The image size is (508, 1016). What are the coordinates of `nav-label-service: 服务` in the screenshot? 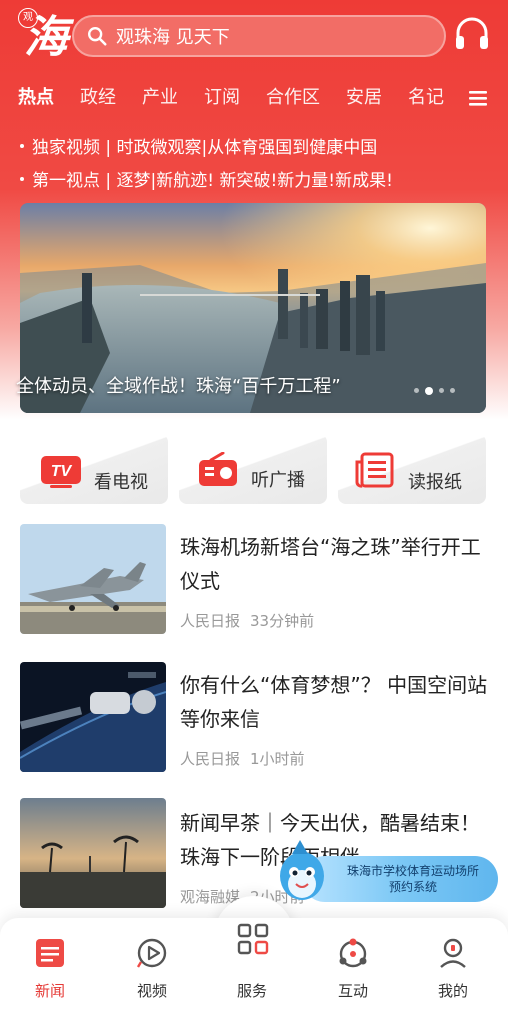 It's located at (252, 990).